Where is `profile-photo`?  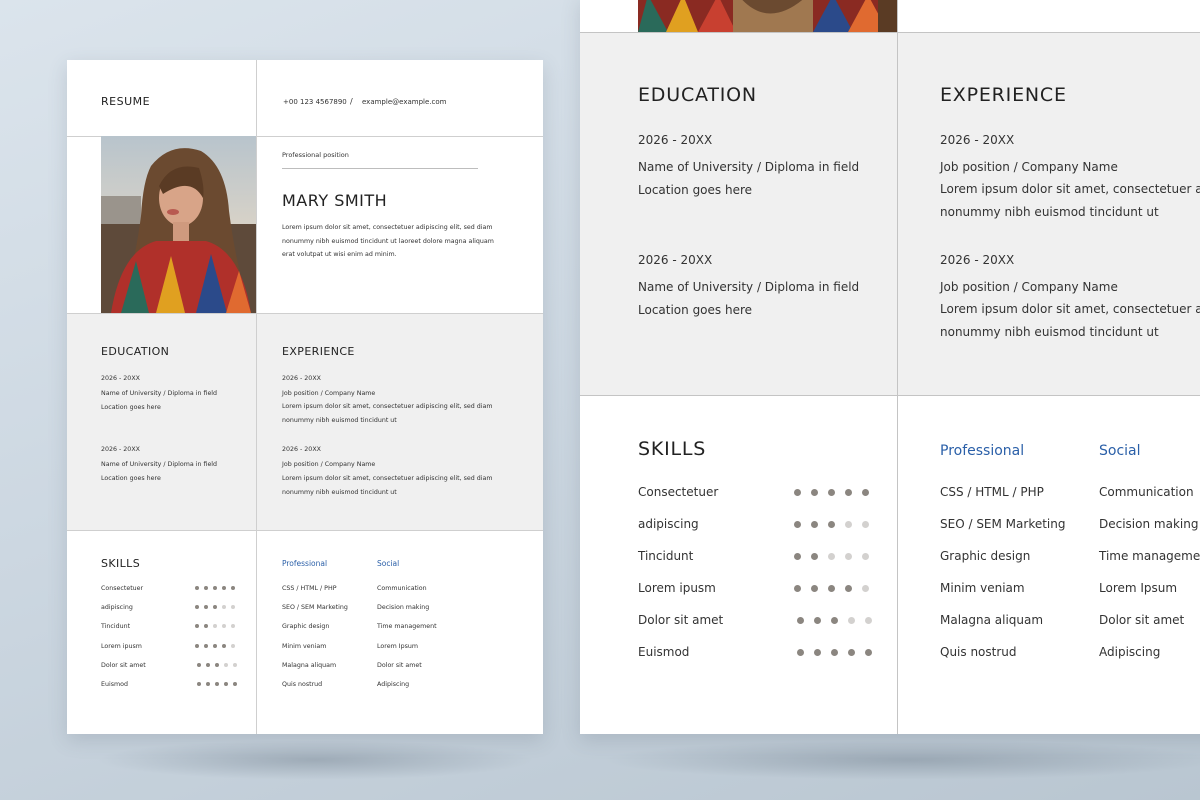 profile-photo is located at coordinates (178, 224).